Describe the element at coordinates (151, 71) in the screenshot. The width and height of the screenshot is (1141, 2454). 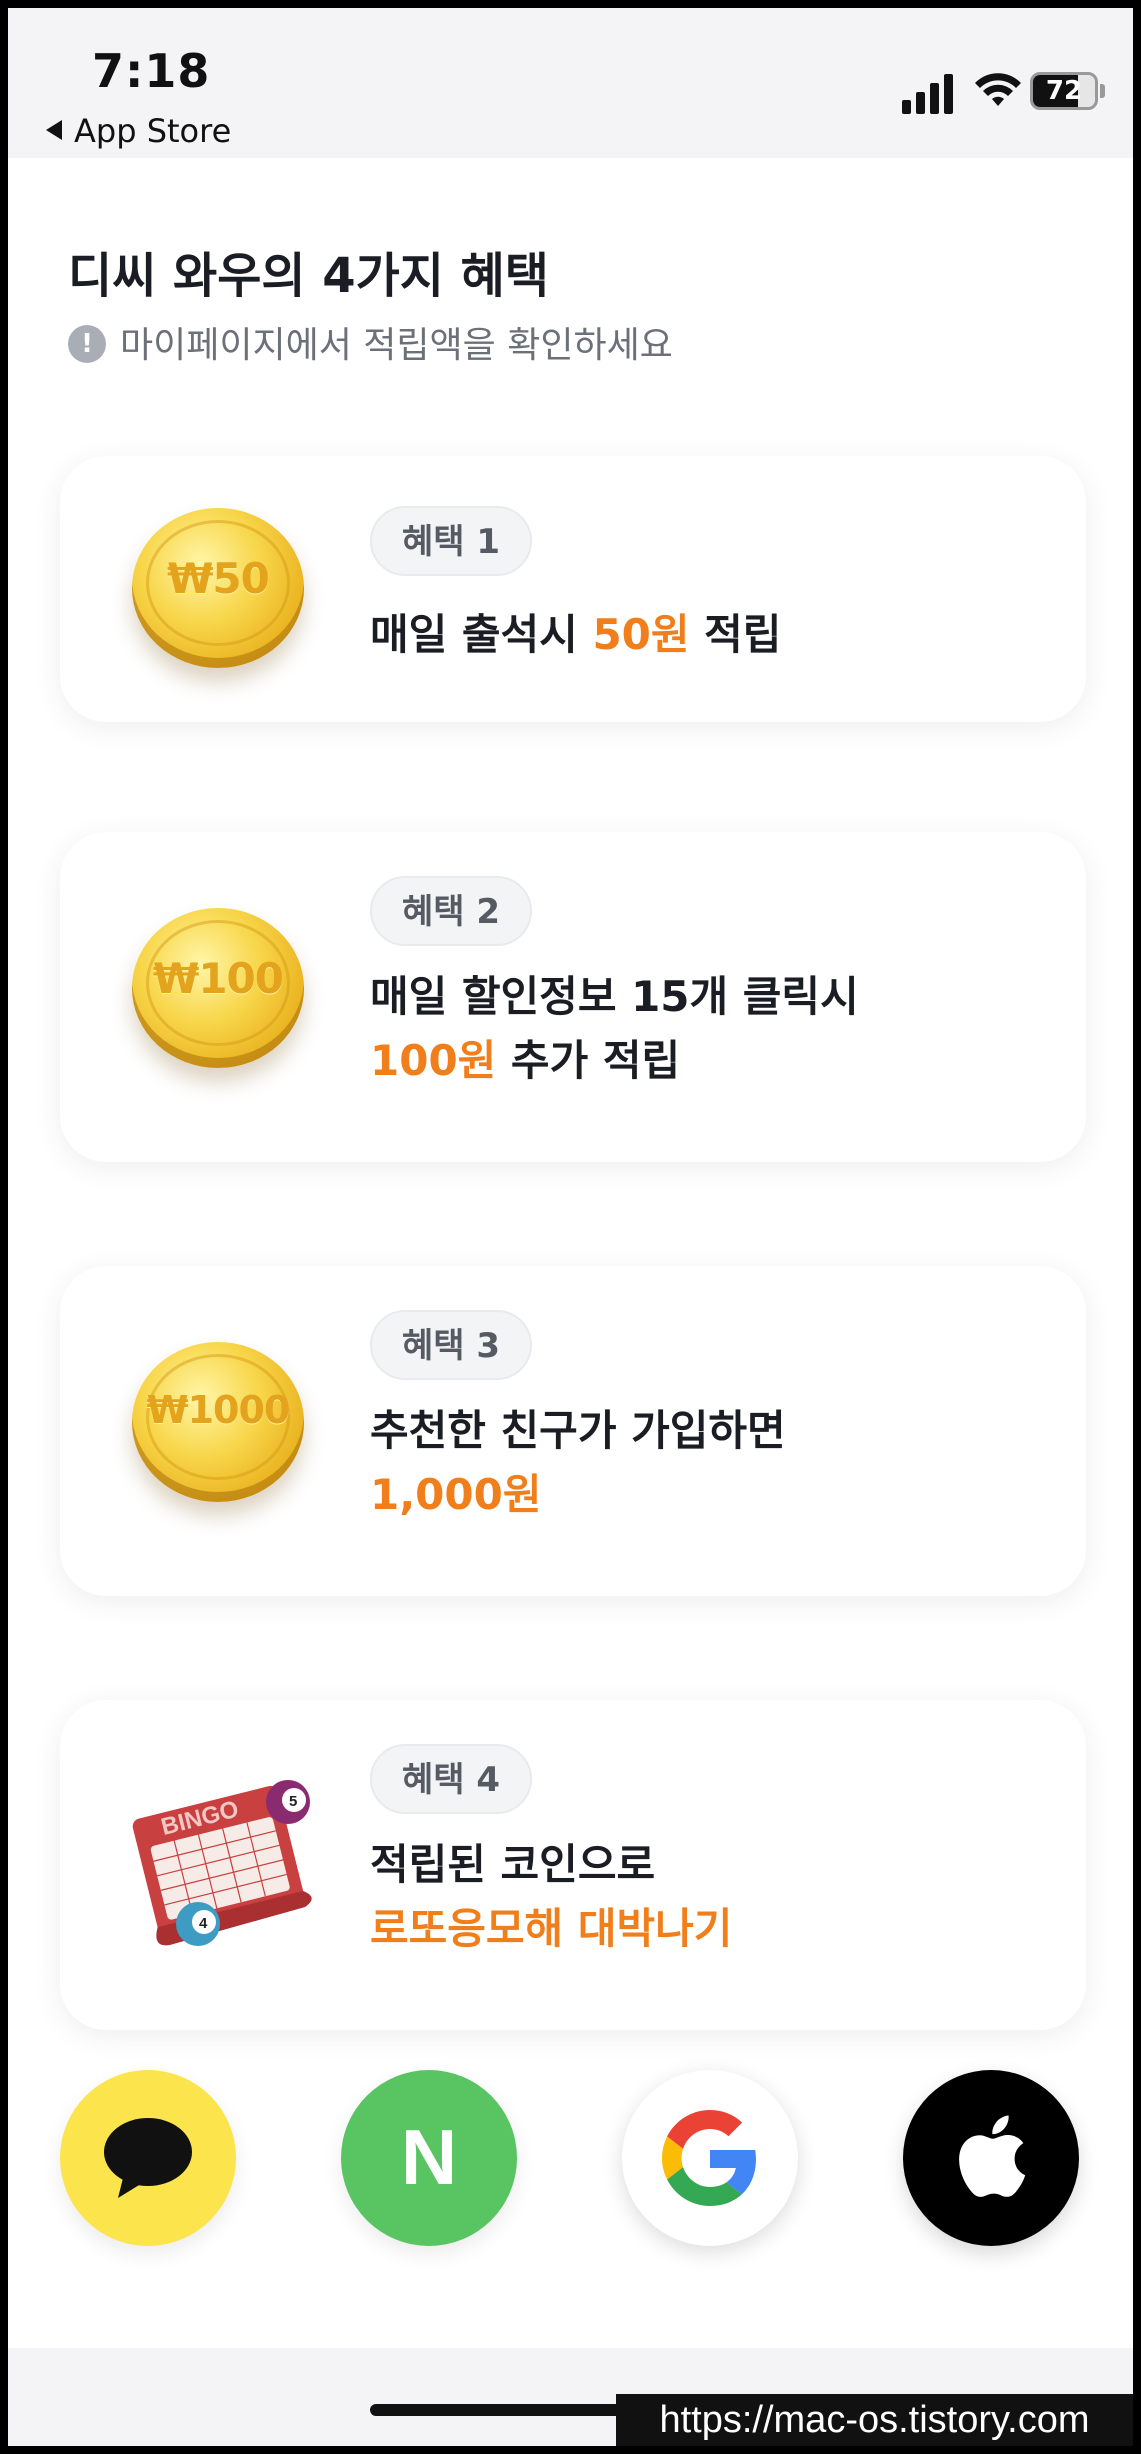
I see `status-time: 7:18` at that location.